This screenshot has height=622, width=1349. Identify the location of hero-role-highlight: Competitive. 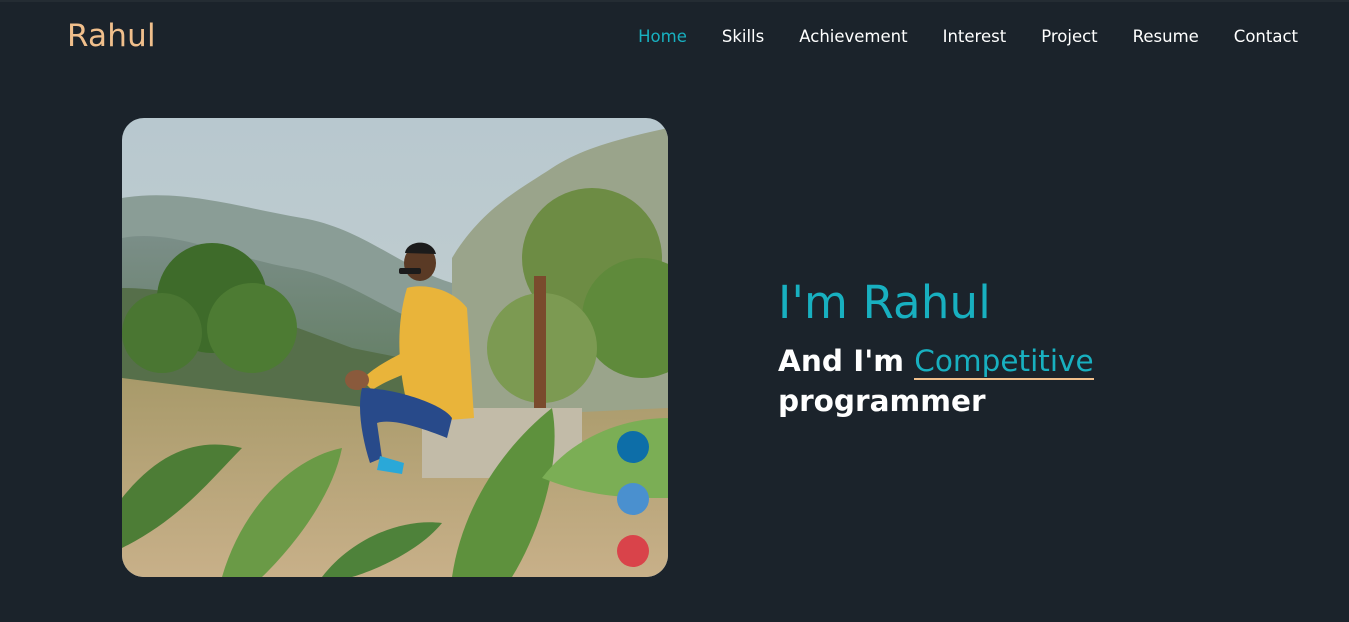
(1004, 362).